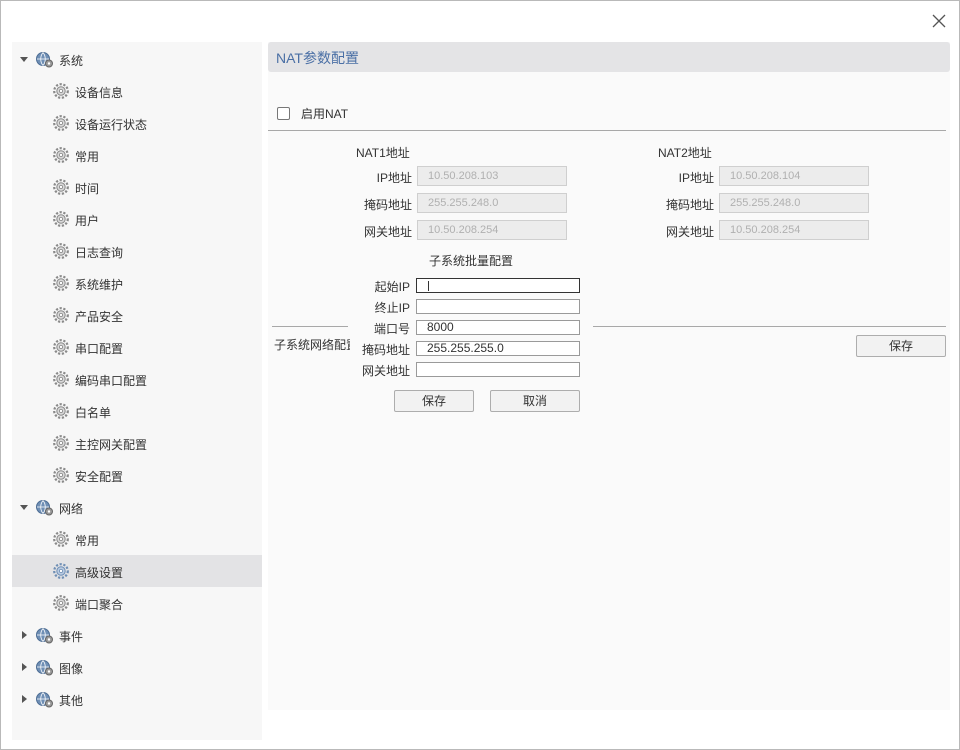  What do you see at coordinates (87, 189) in the screenshot?
I see `sidebar-item-label: 时间` at bounding box center [87, 189].